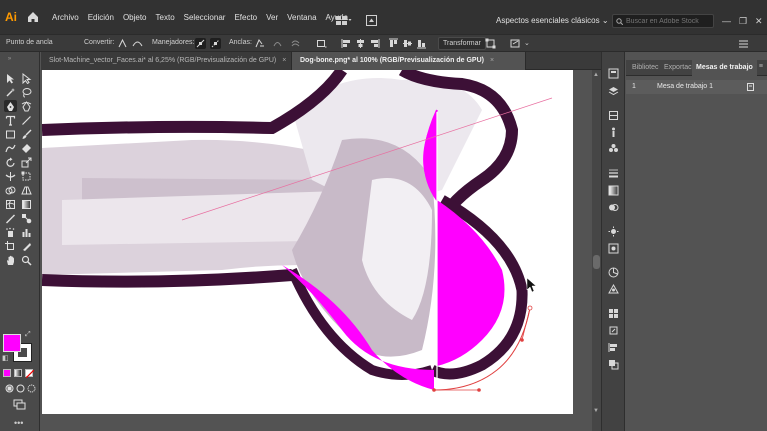  I want to click on menu-texto: Texto, so click(165, 17).